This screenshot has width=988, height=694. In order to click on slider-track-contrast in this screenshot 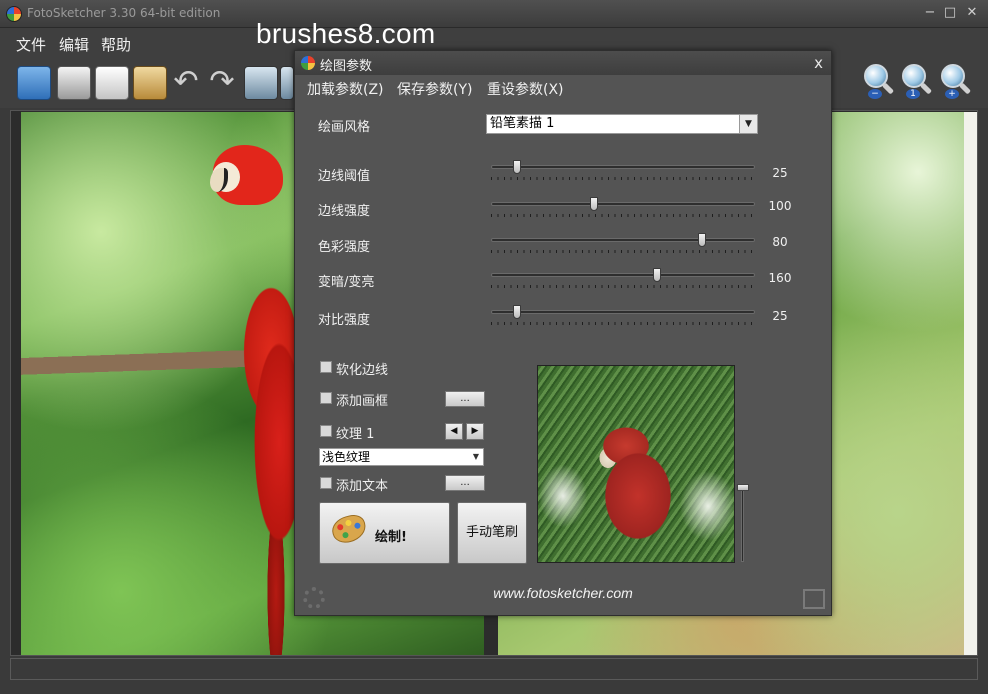, I will do `click(623, 312)`.